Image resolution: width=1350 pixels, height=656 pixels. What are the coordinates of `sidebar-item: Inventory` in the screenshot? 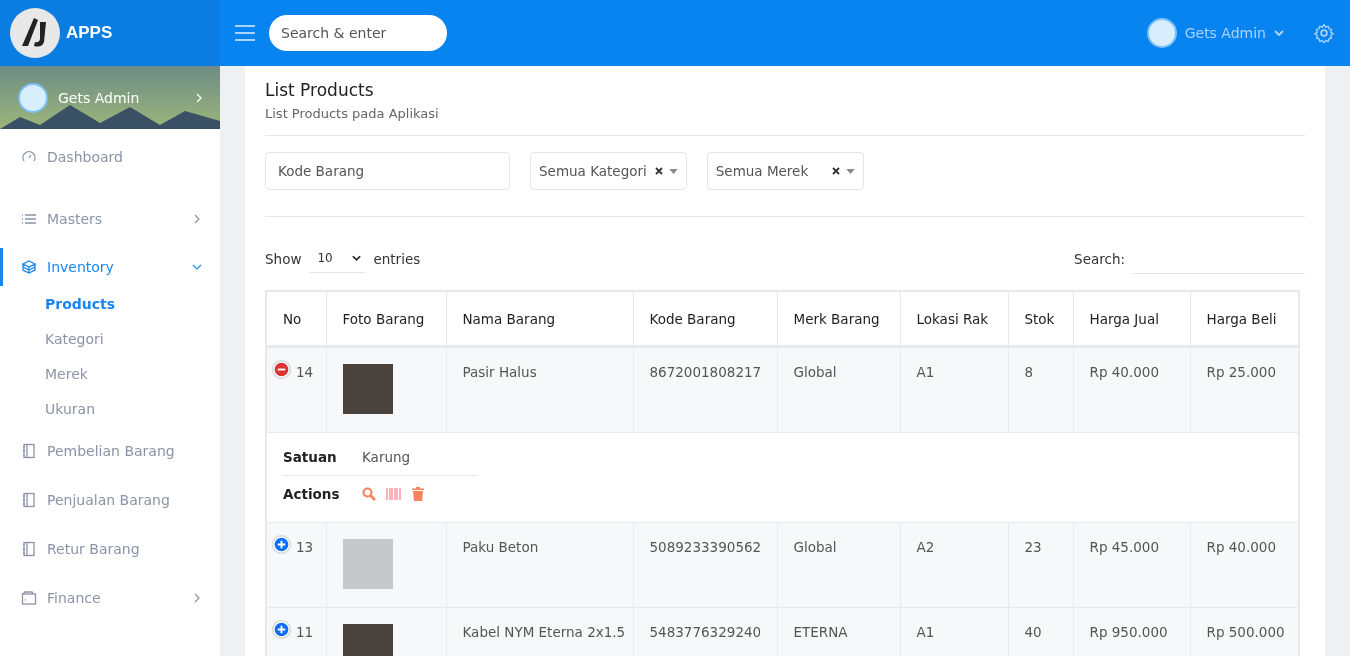 It's located at (110, 267).